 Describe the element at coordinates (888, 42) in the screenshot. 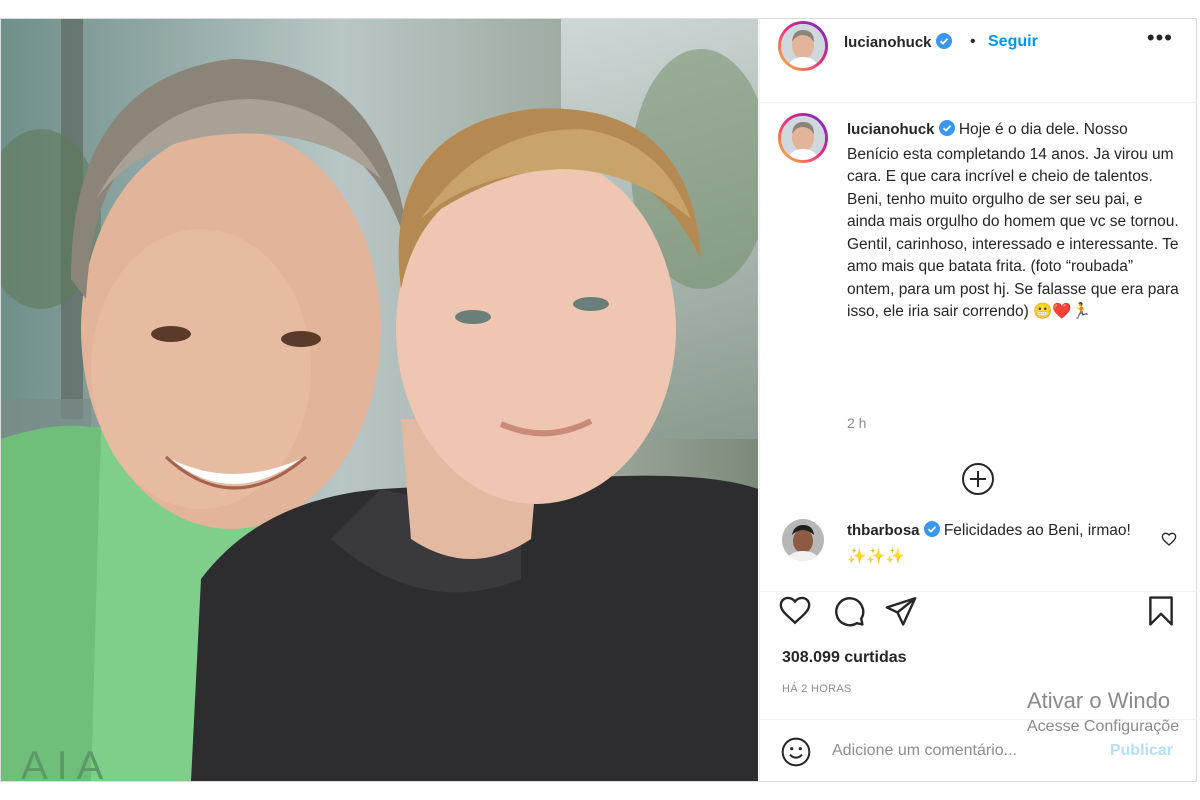

I see `author-username: lucianohuck` at that location.